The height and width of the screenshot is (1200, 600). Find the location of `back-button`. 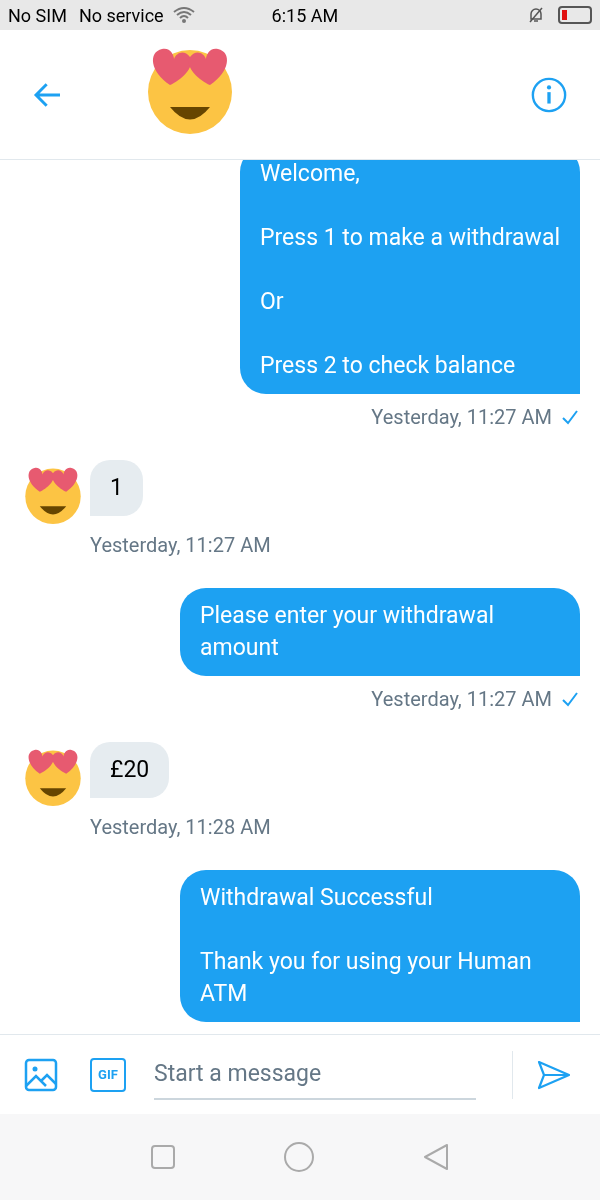

back-button is located at coordinates (436, 1157).